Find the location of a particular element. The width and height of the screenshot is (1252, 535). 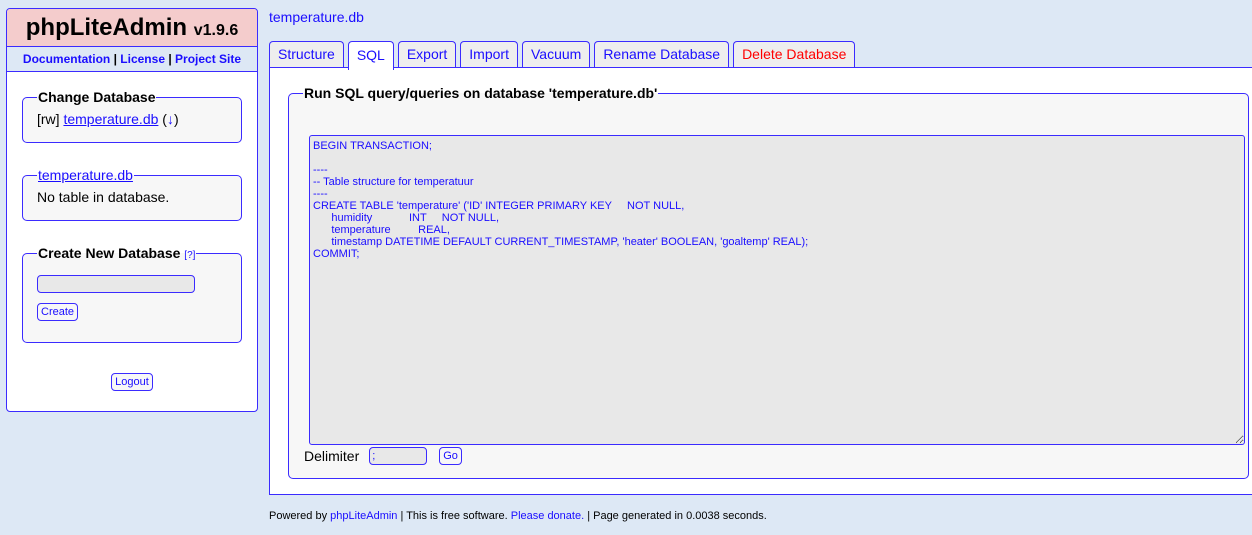

database-legend: temperature.db is located at coordinates (85, 175).